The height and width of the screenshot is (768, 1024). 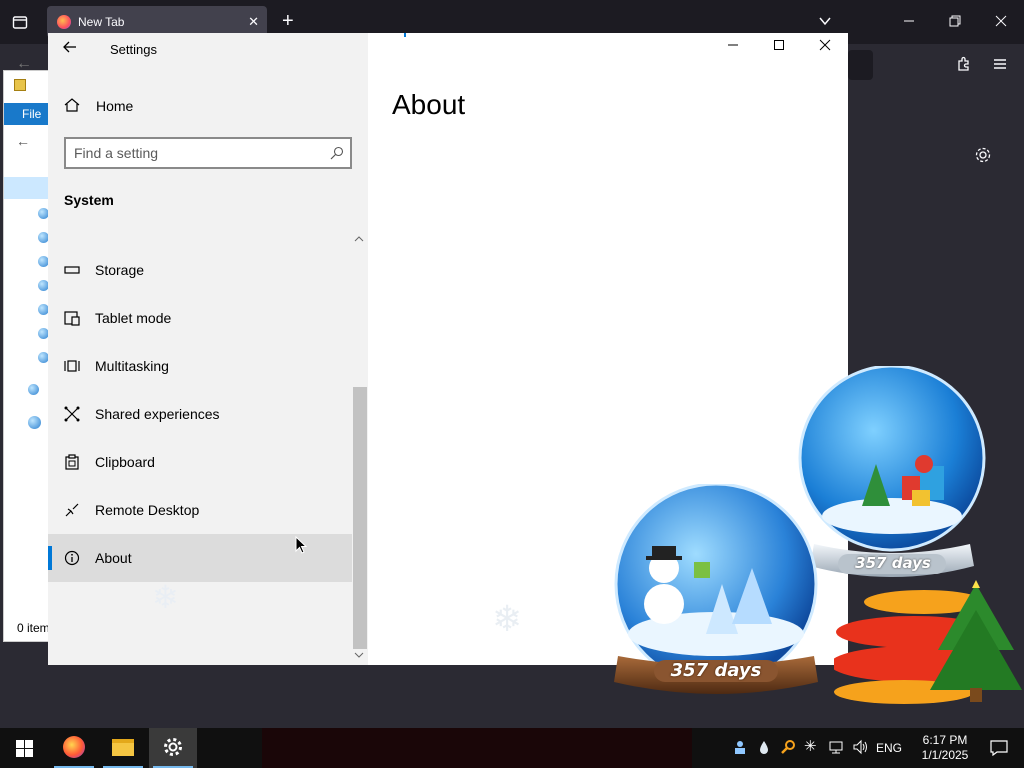 I want to click on nav-item-multitasking: Multitasking, so click(x=200, y=366).